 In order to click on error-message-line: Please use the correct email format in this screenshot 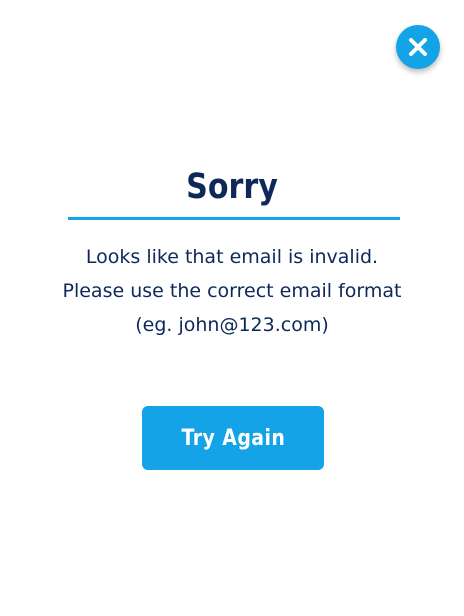, I will do `click(232, 291)`.